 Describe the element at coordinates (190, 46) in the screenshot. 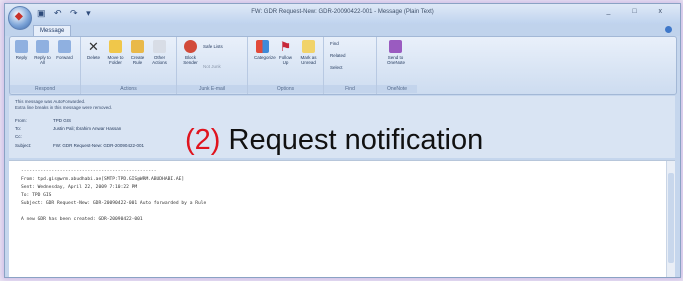

I see `block-icon` at that location.